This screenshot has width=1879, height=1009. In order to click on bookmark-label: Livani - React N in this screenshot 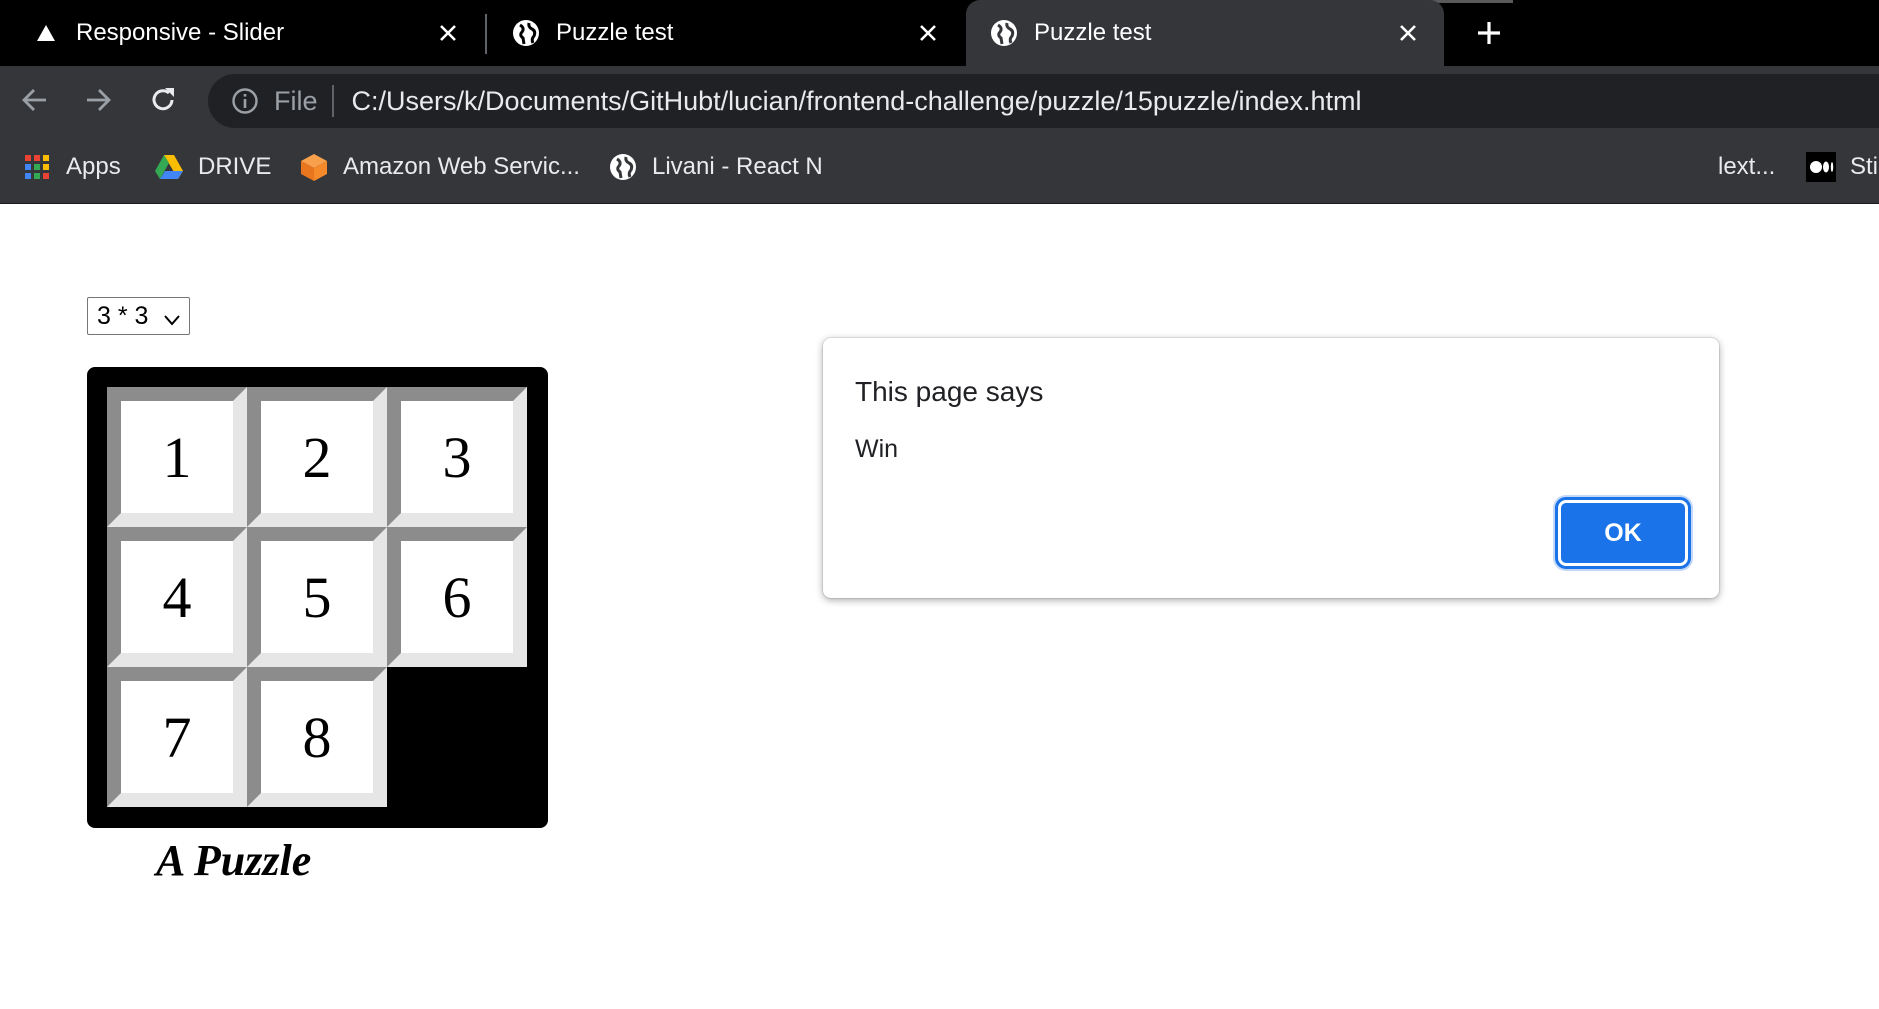, I will do `click(737, 166)`.